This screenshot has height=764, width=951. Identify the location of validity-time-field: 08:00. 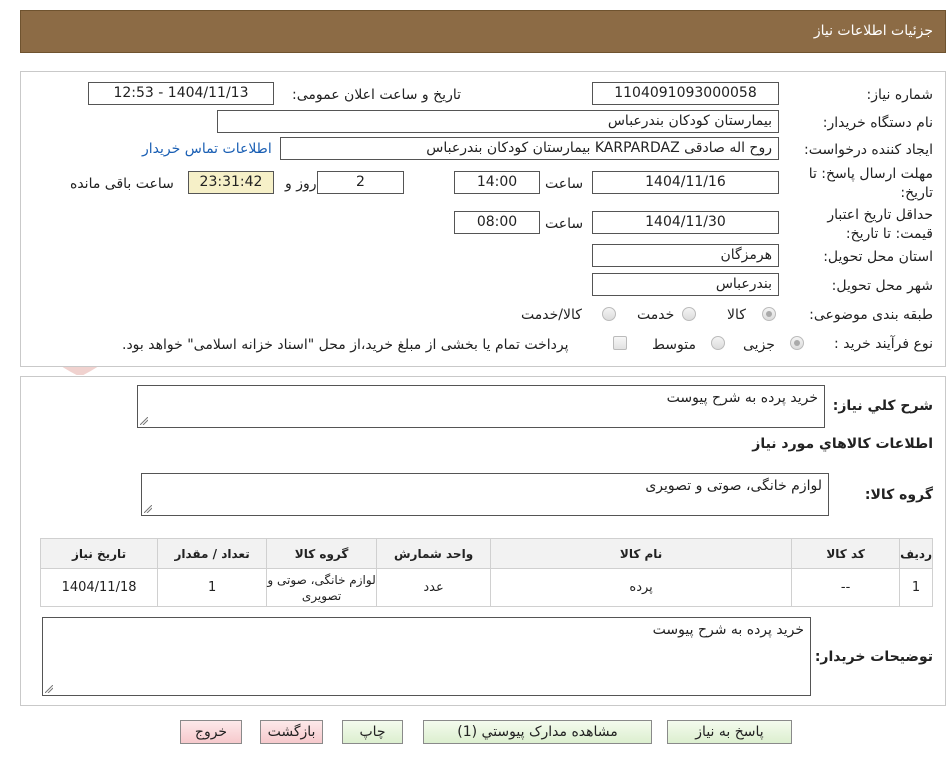
(497, 222).